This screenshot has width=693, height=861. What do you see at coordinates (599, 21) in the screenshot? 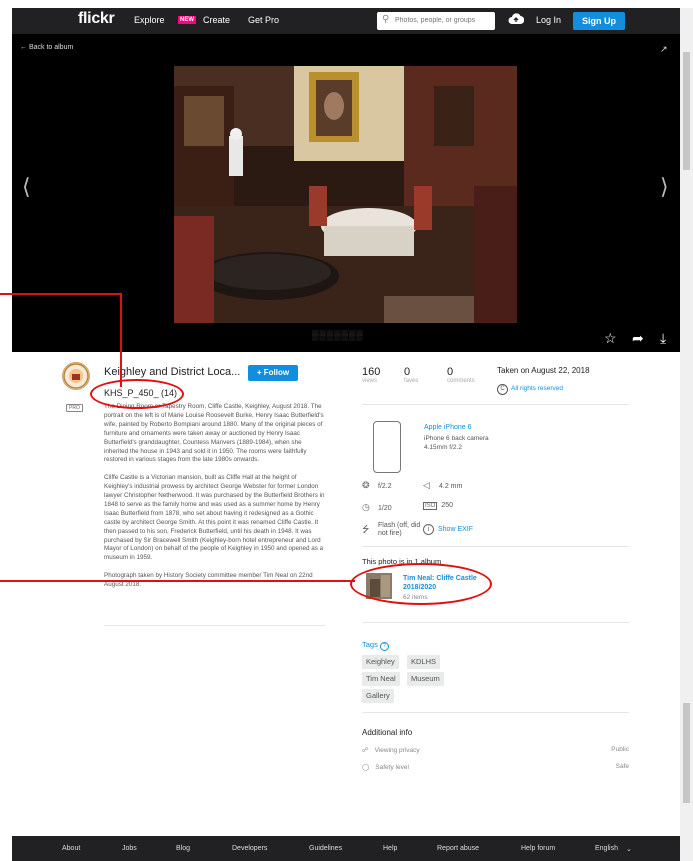
I see `signup-button: Sign Up` at bounding box center [599, 21].